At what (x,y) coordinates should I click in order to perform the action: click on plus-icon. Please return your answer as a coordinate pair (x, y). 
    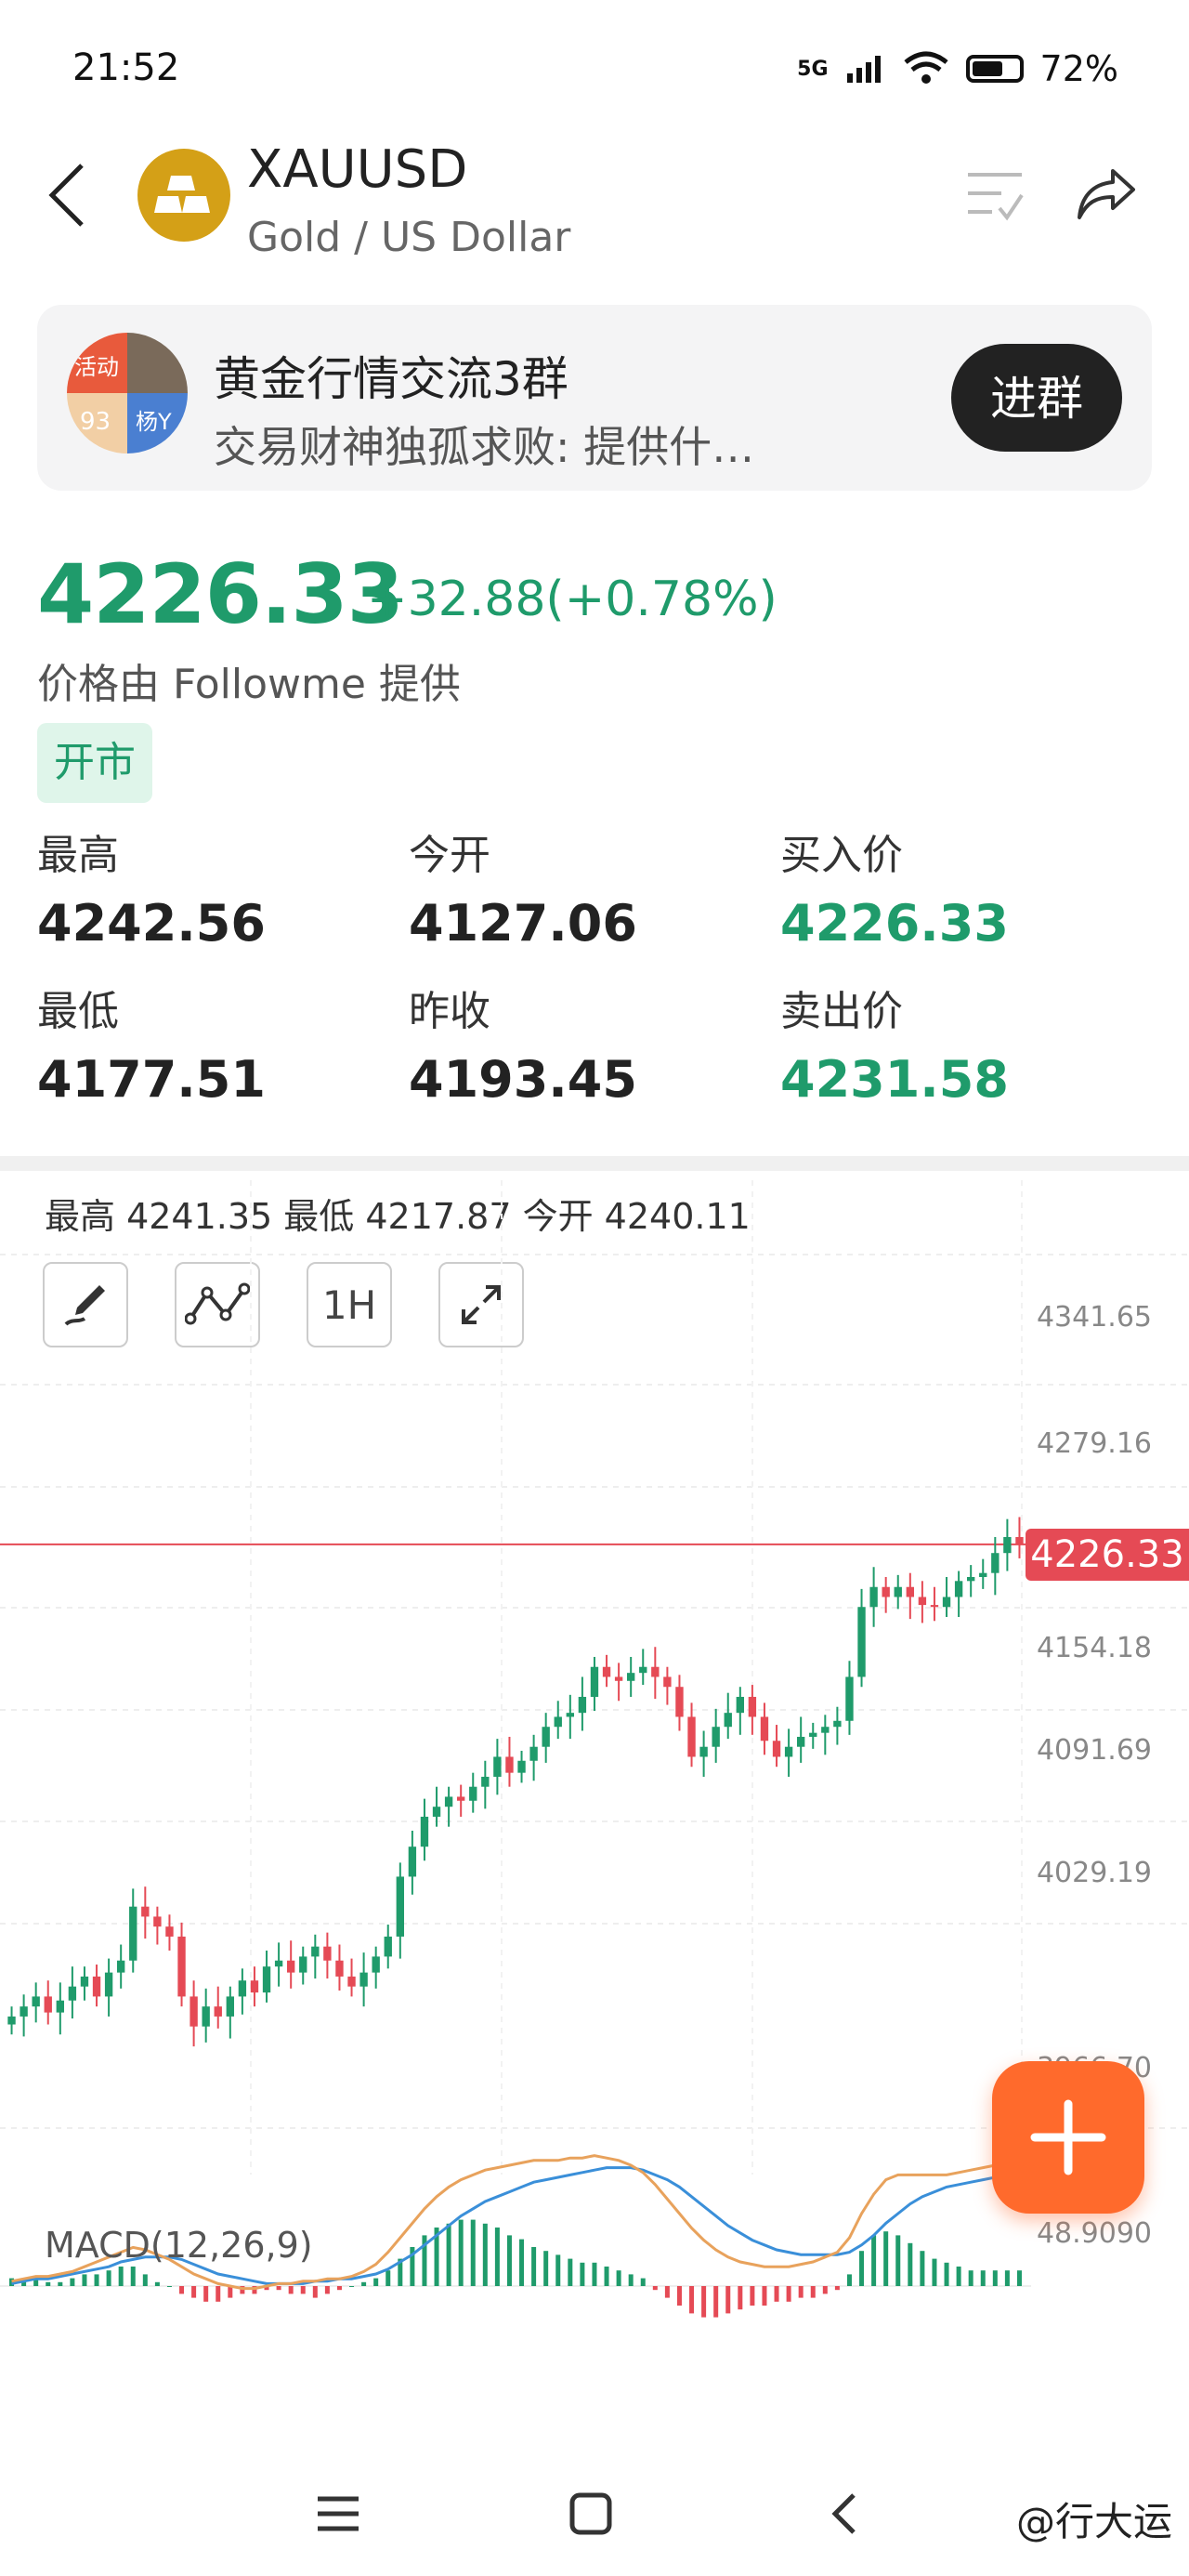
    Looking at the image, I should click on (1068, 2137).